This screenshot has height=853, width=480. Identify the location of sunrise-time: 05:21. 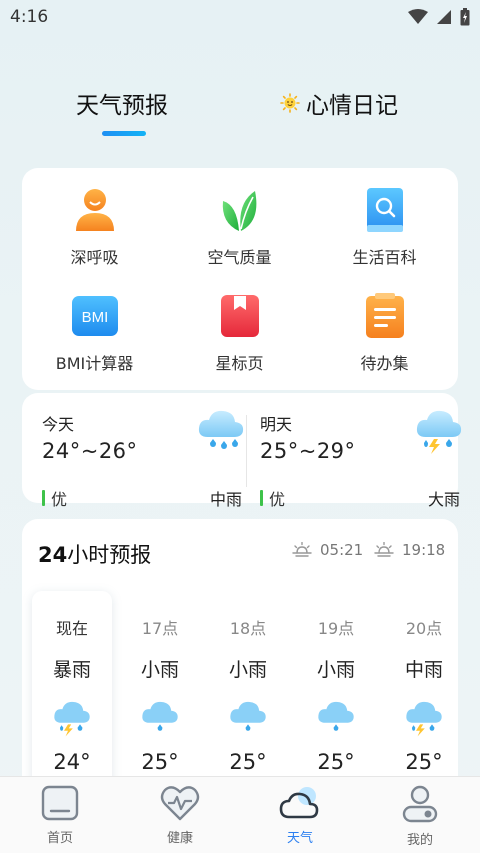
(342, 550).